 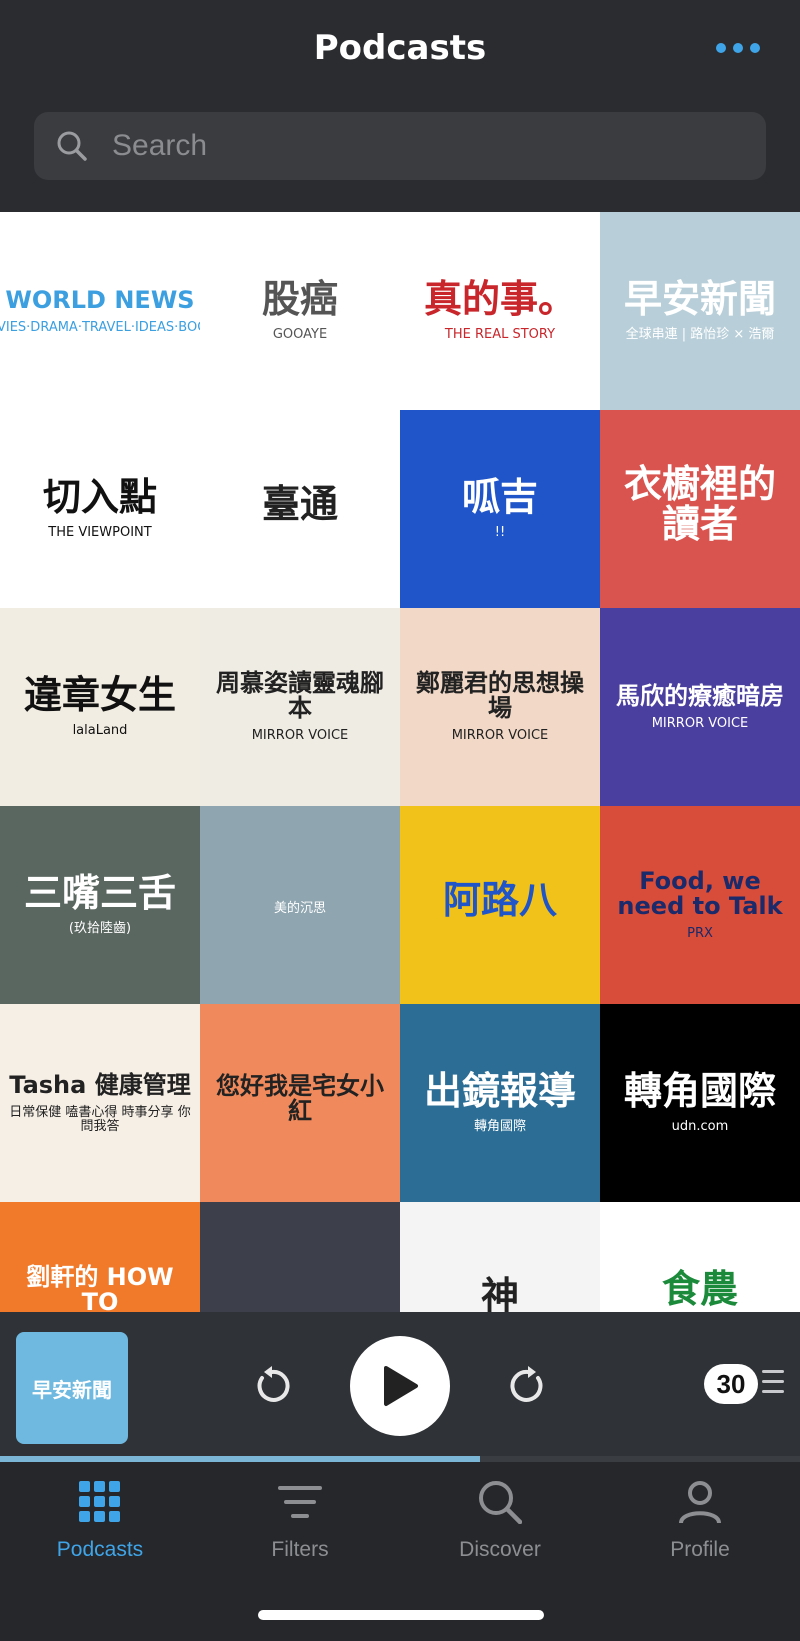 What do you see at coordinates (300, 1301) in the screenshot?
I see `podcast-artwork` at bounding box center [300, 1301].